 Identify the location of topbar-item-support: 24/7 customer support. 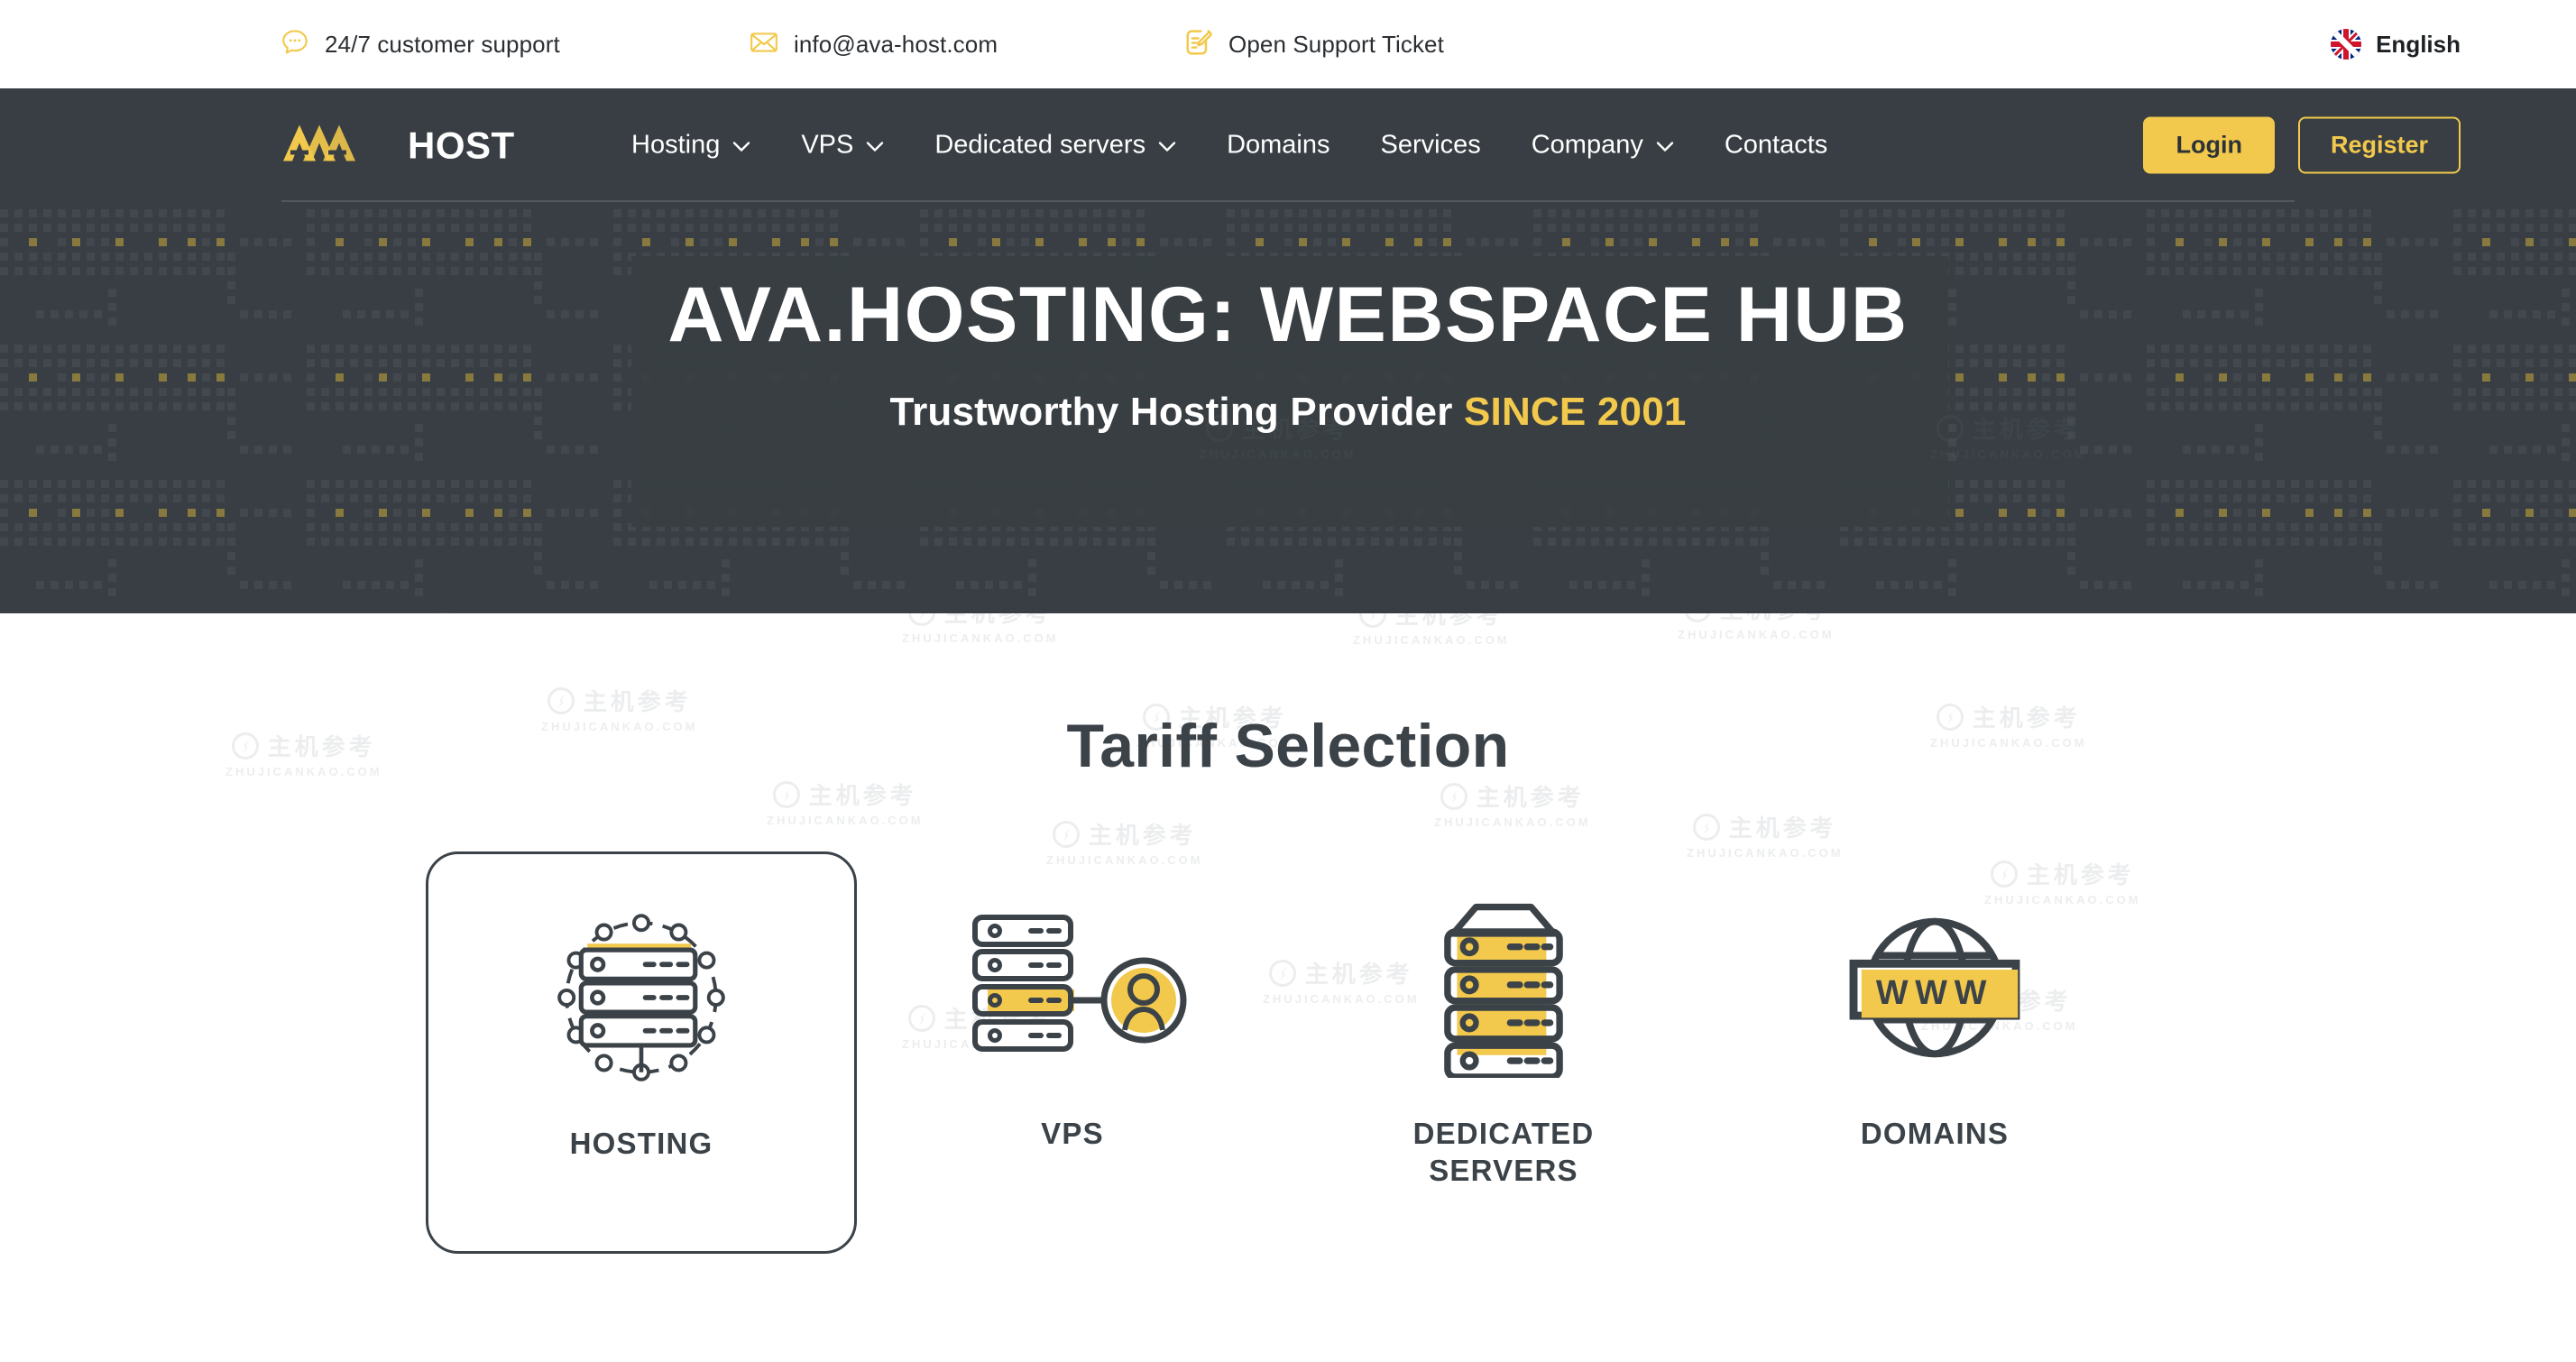
(420, 44).